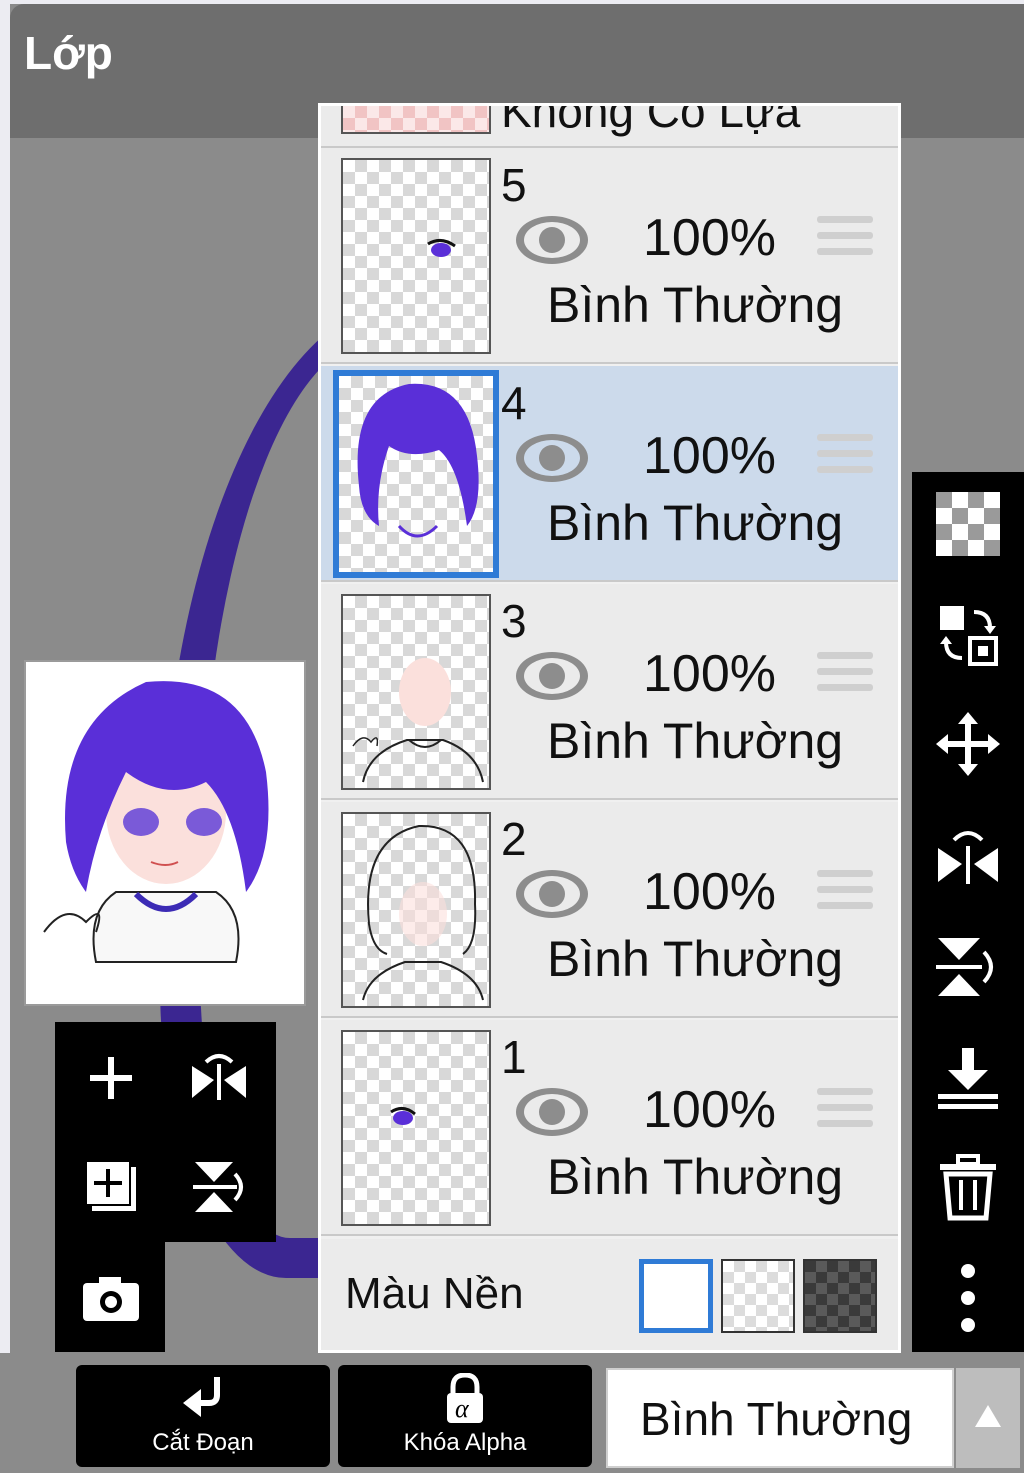  I want to click on canvas-preview, so click(165, 833).